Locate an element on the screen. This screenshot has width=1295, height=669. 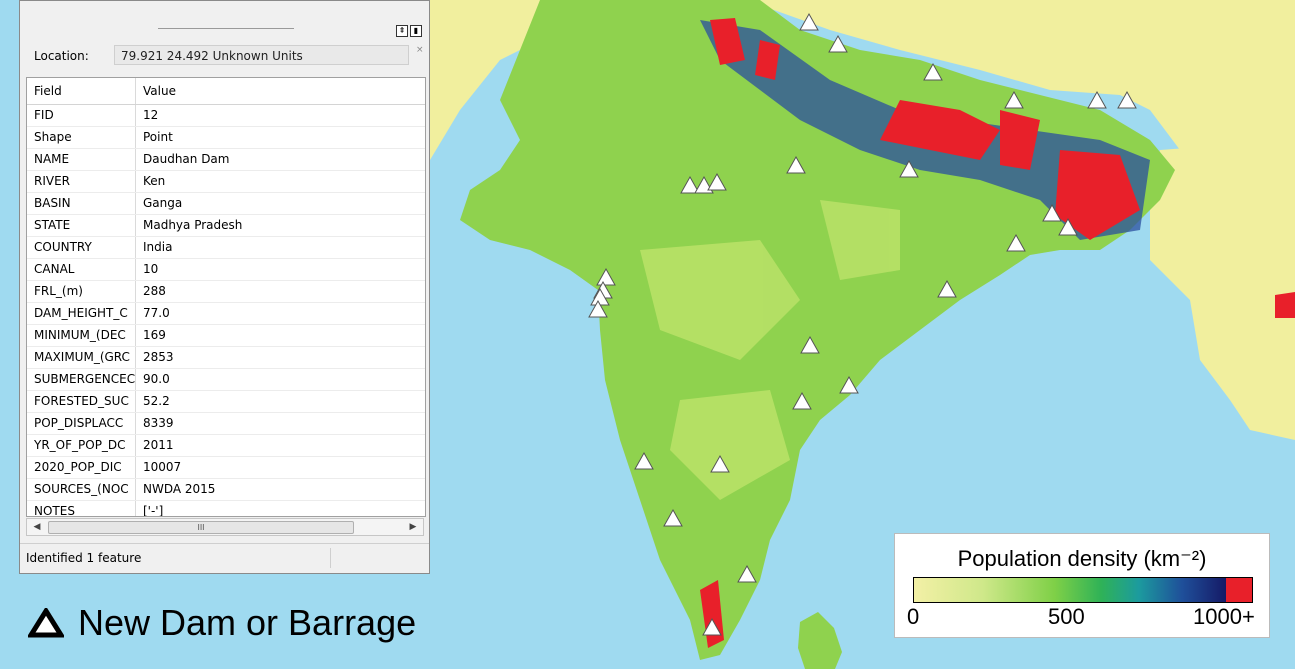
scroll-thumb: III is located at coordinates (201, 527).